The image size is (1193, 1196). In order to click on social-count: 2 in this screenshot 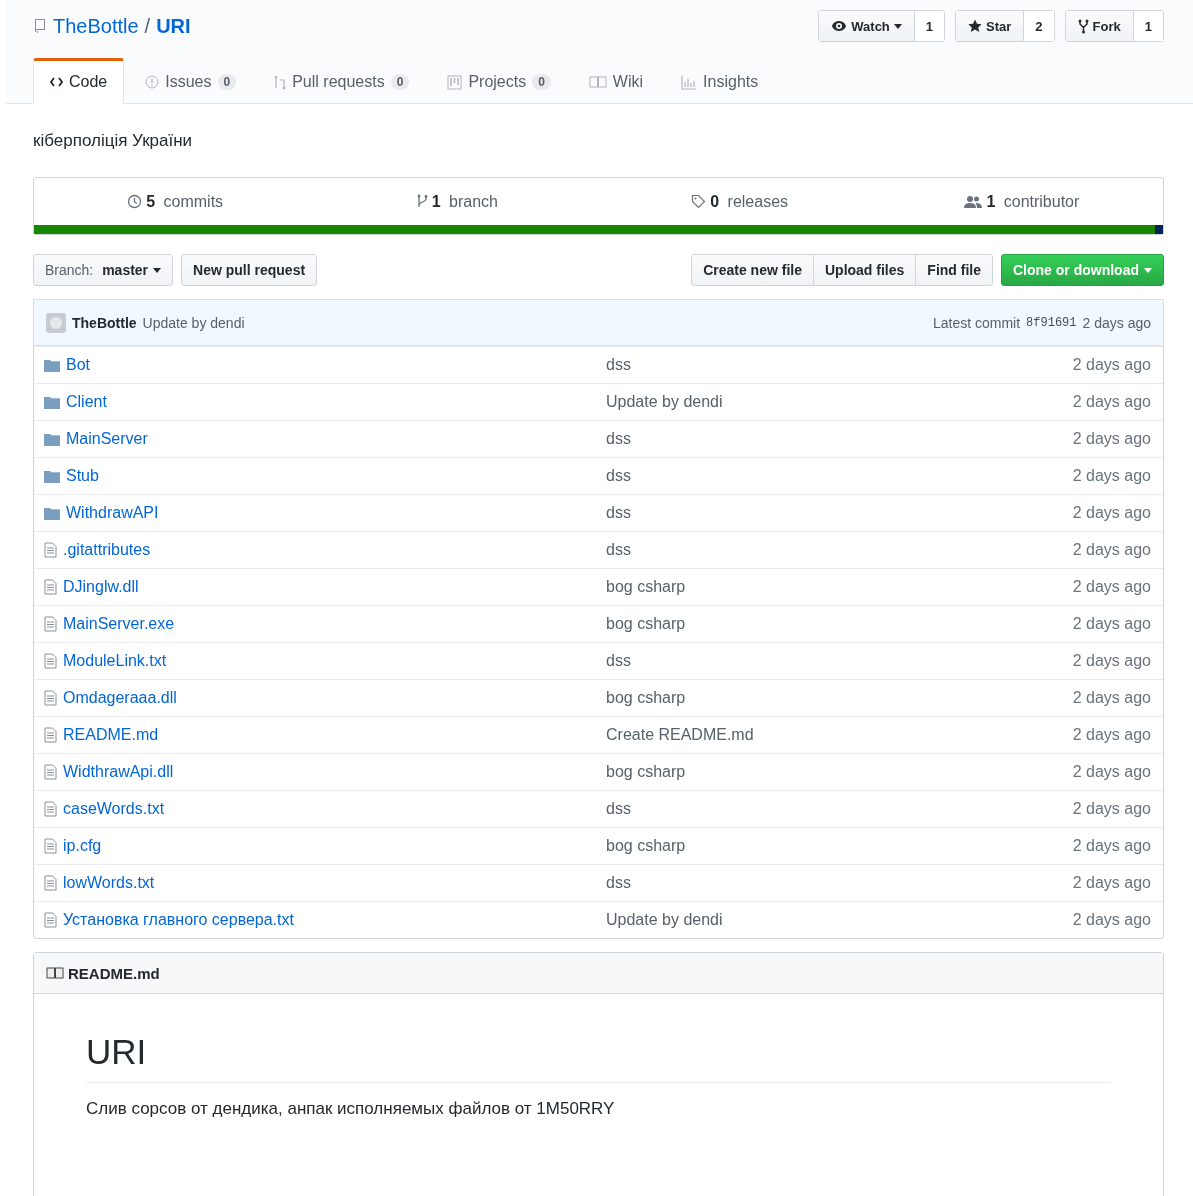, I will do `click(1039, 26)`.